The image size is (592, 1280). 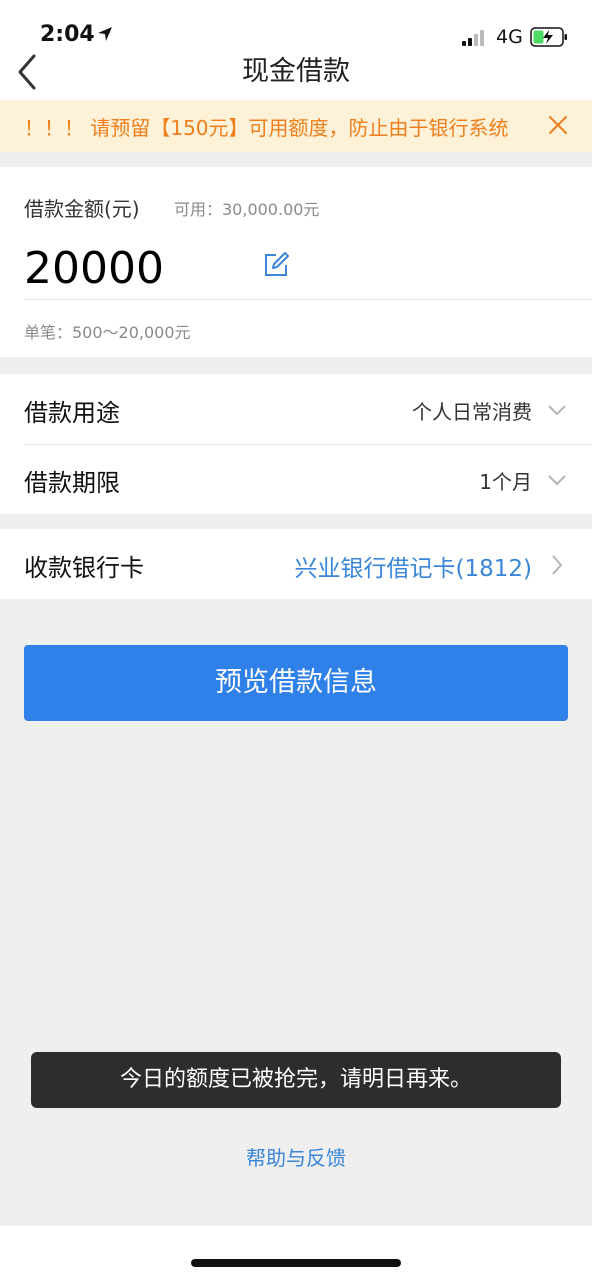 I want to click on location-arrow-icon, so click(x=105, y=34).